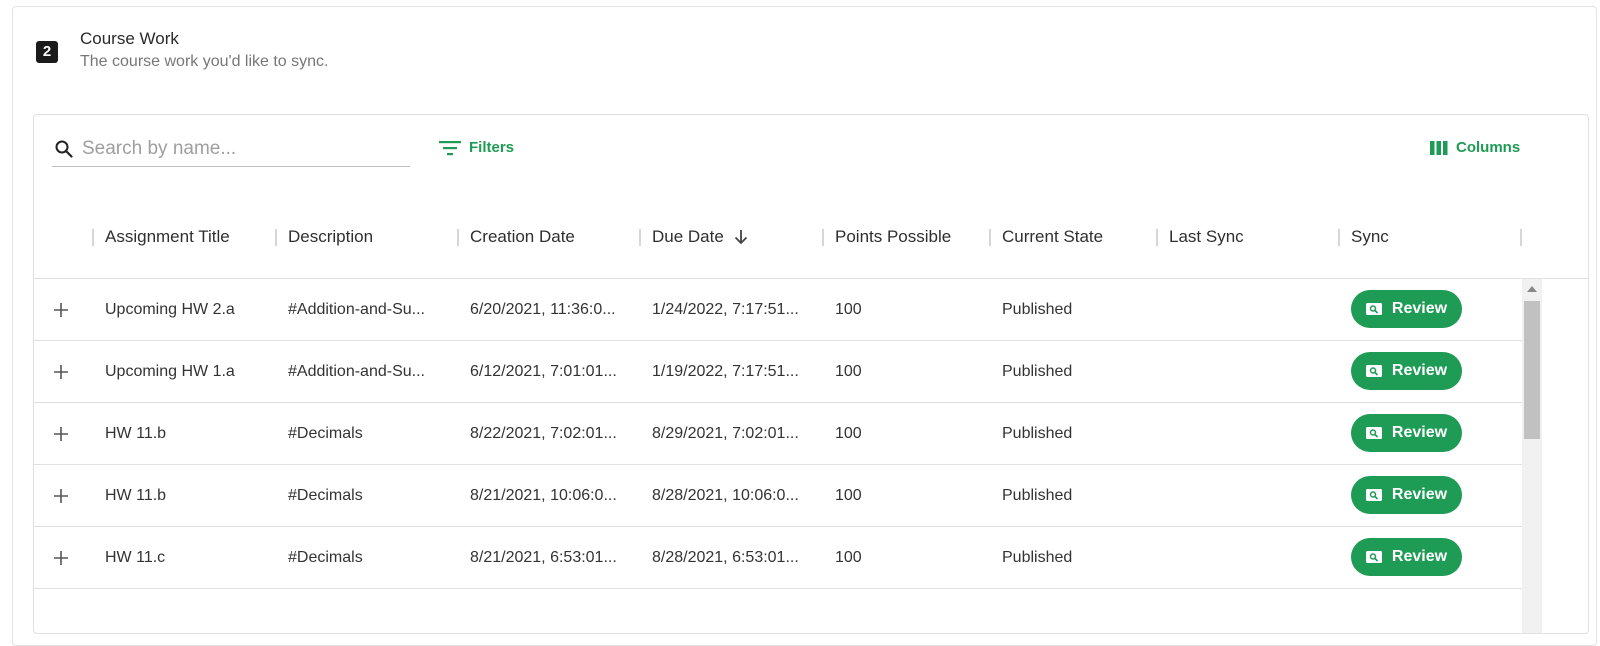  What do you see at coordinates (492, 147) in the screenshot?
I see `filters-label: Filters` at bounding box center [492, 147].